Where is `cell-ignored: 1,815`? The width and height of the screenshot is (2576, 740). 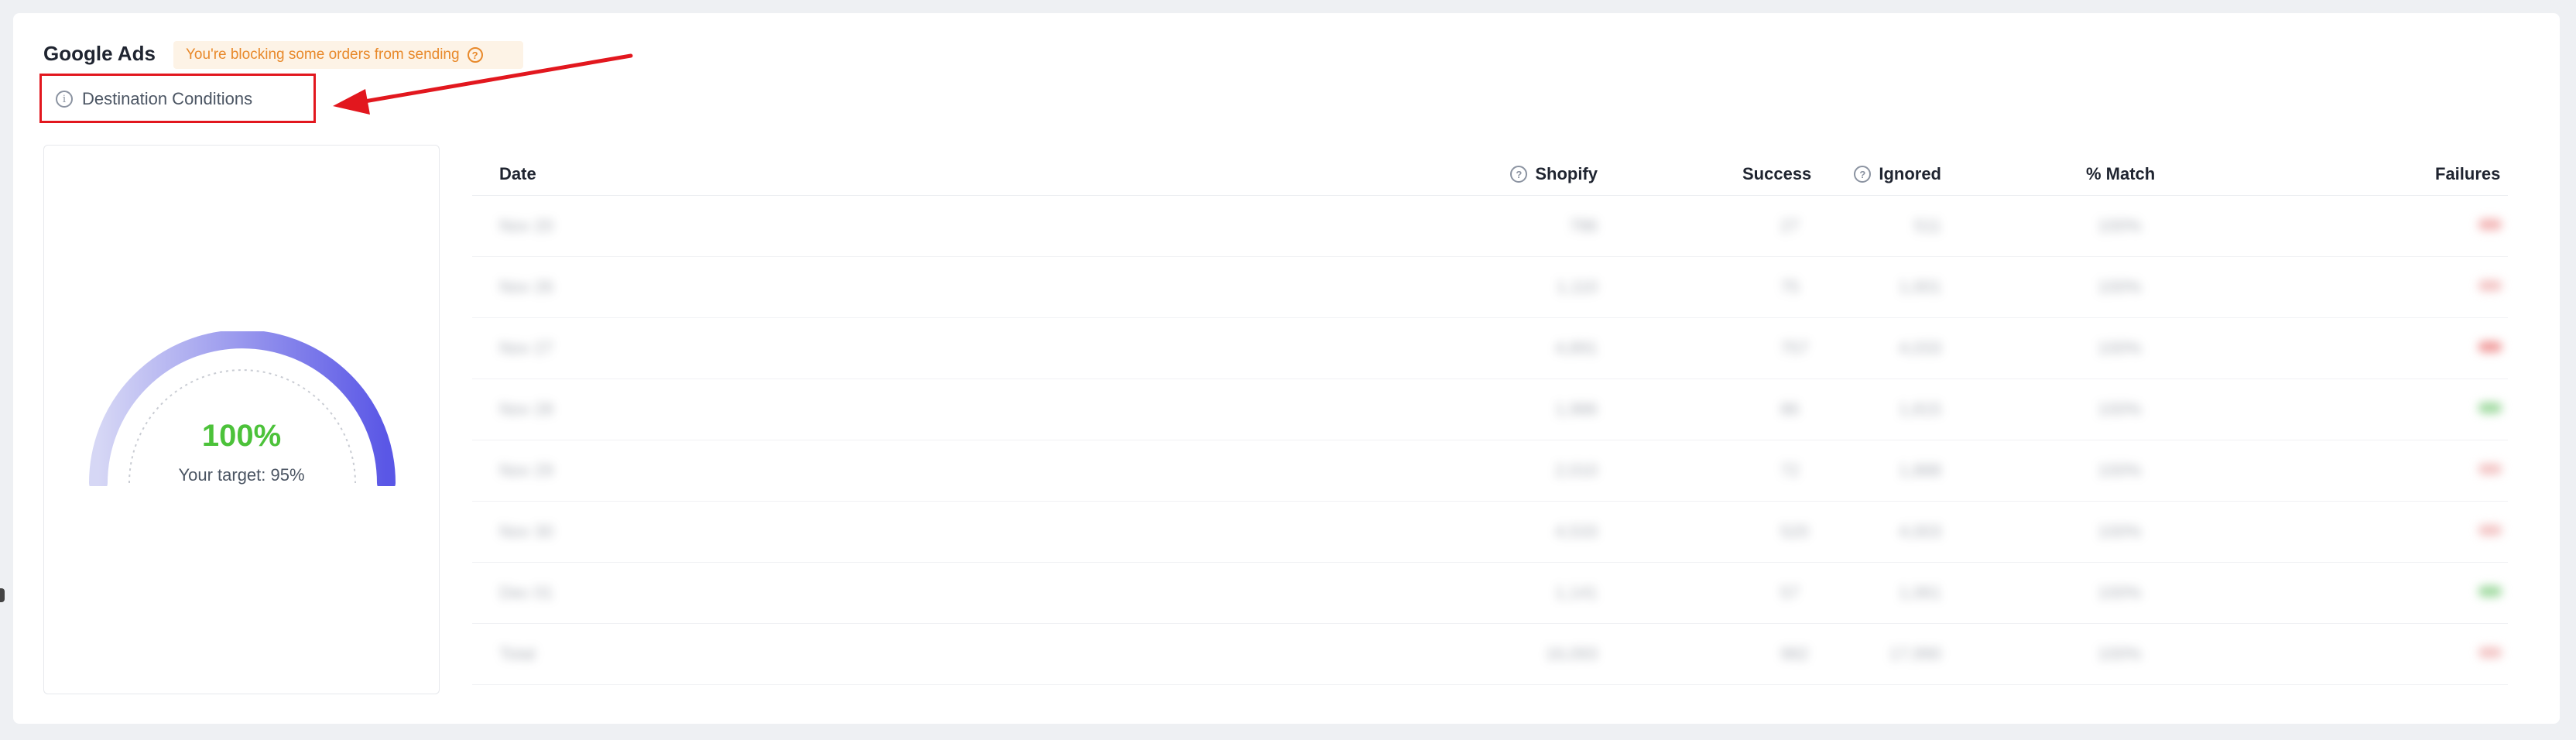 cell-ignored: 1,815 is located at coordinates (1920, 409).